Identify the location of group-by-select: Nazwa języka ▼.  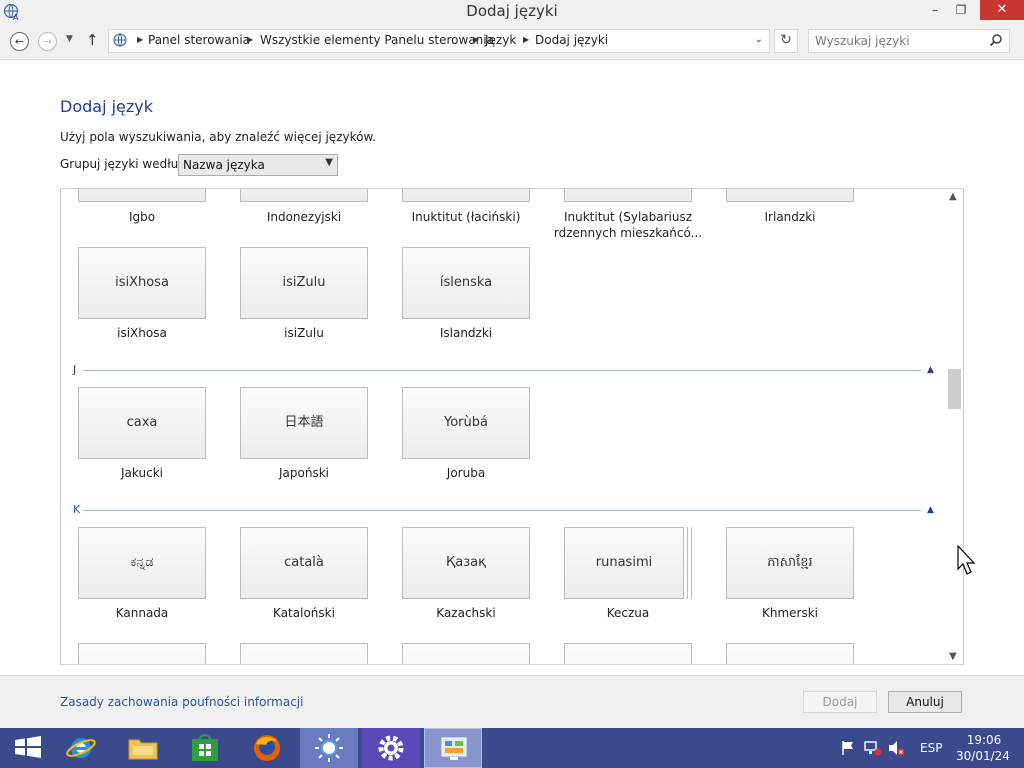
(258, 165).